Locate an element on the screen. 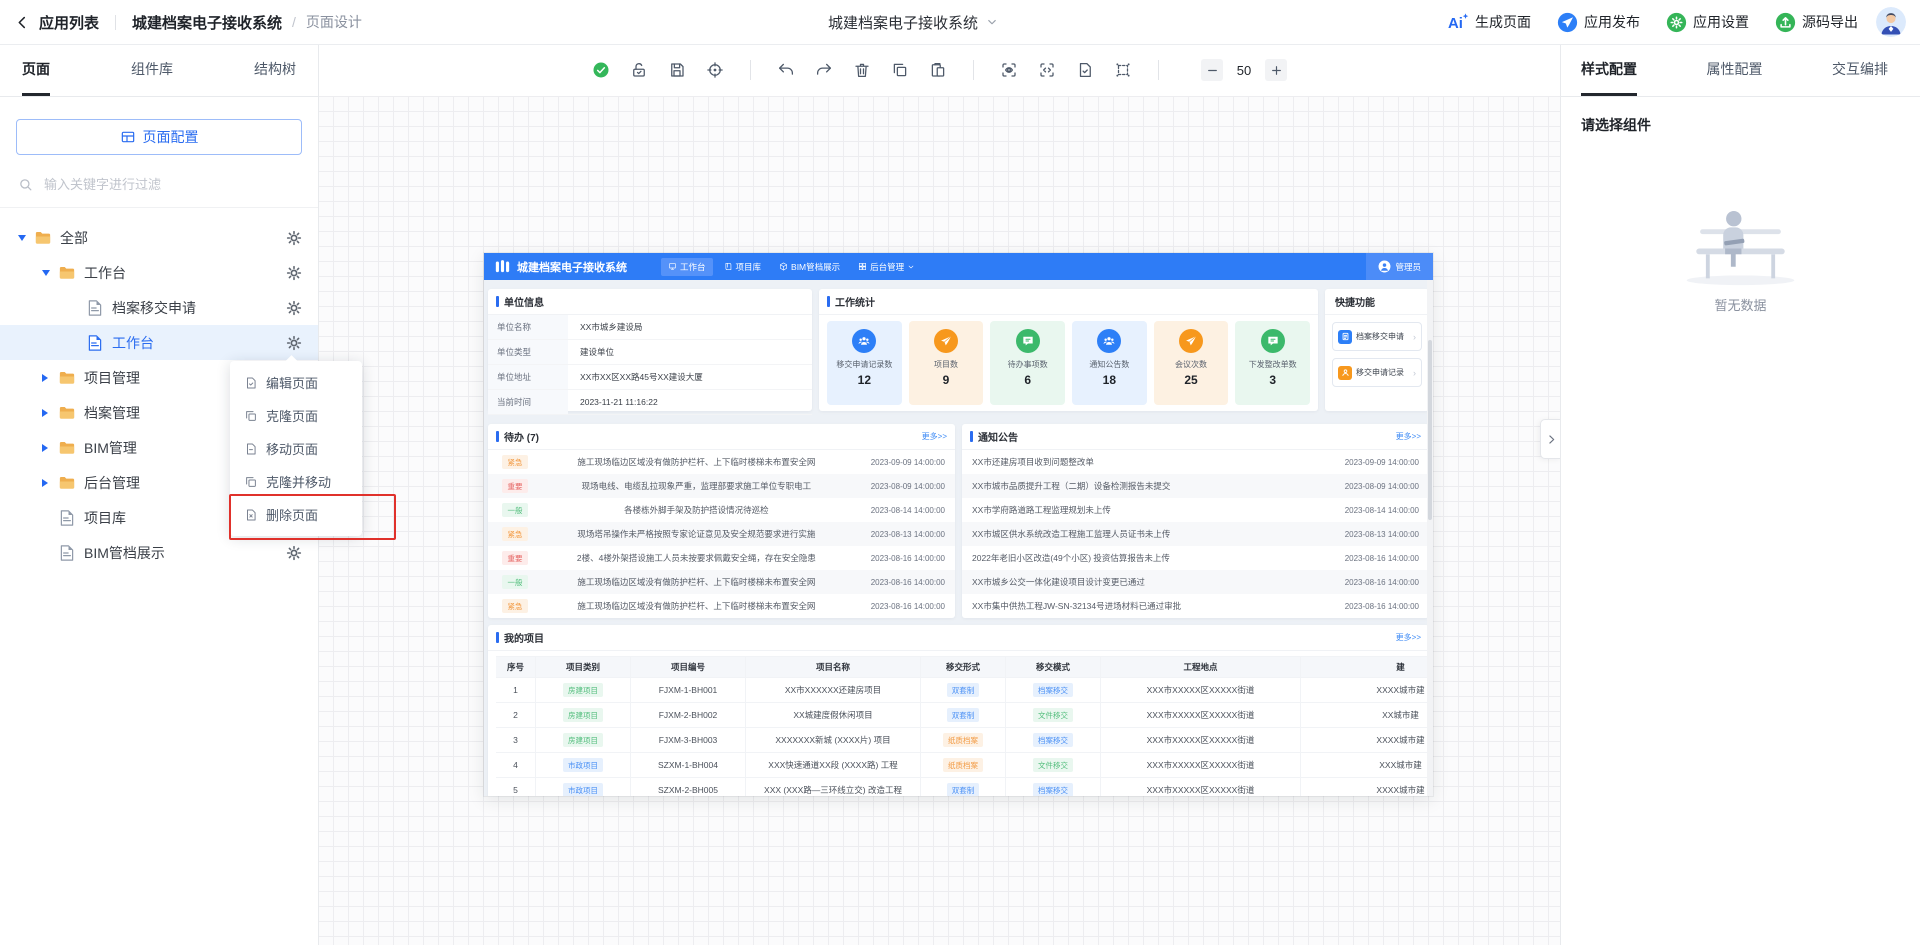  left-tab-1: 组件库 is located at coordinates (152, 70).